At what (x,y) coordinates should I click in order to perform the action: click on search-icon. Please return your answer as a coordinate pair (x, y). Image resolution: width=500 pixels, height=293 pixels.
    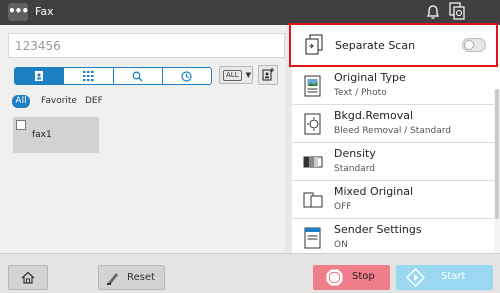
    Looking at the image, I should click on (137, 76).